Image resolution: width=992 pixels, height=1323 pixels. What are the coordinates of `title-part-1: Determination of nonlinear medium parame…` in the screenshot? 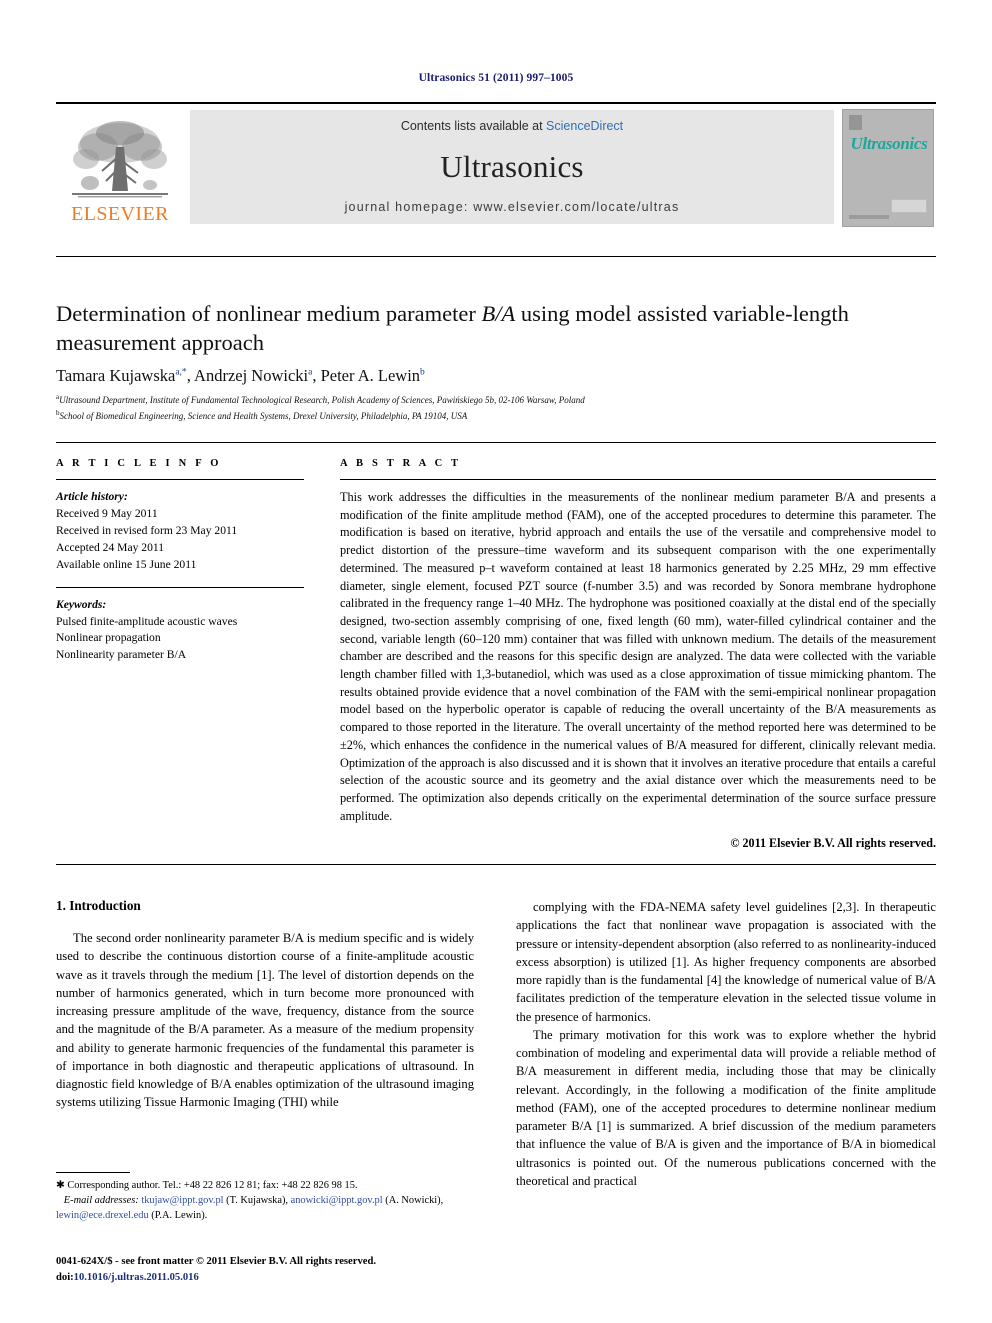 It's located at (269, 314).